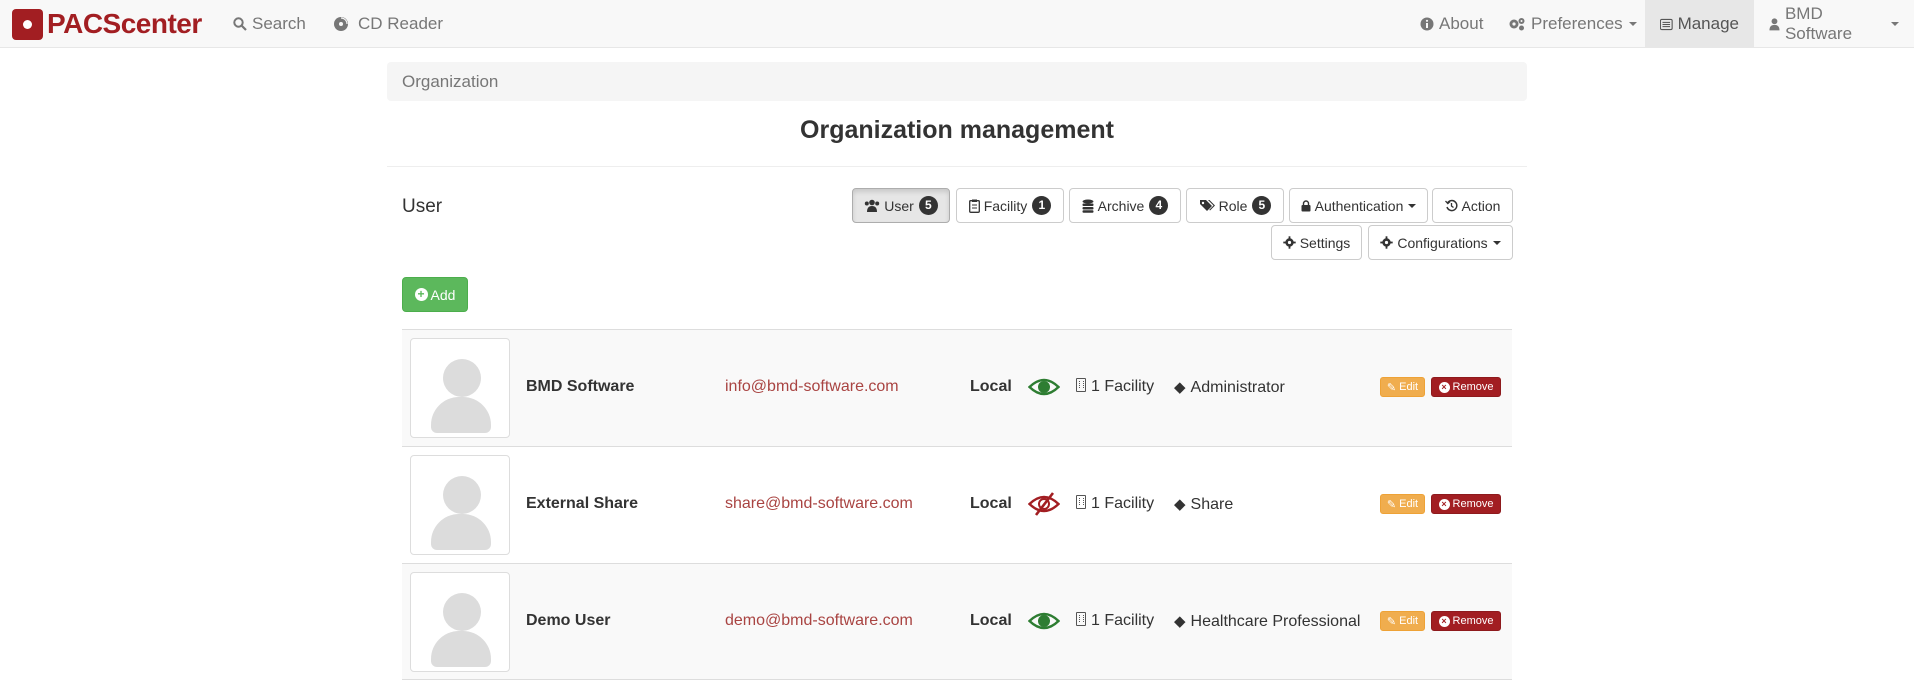 The height and width of the screenshot is (688, 1914). Describe the element at coordinates (450, 82) in the screenshot. I see `breadcrumb-organization: Organization` at that location.